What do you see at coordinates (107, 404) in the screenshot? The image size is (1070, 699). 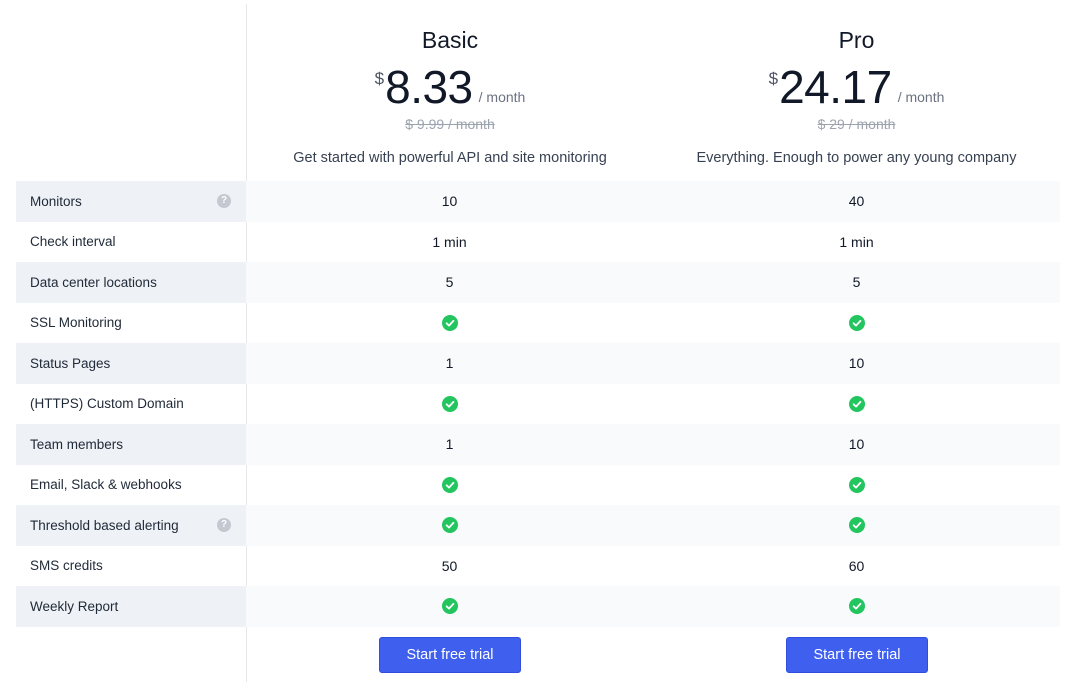 I see `feature-label: (HTTPS) Custom Domain` at bounding box center [107, 404].